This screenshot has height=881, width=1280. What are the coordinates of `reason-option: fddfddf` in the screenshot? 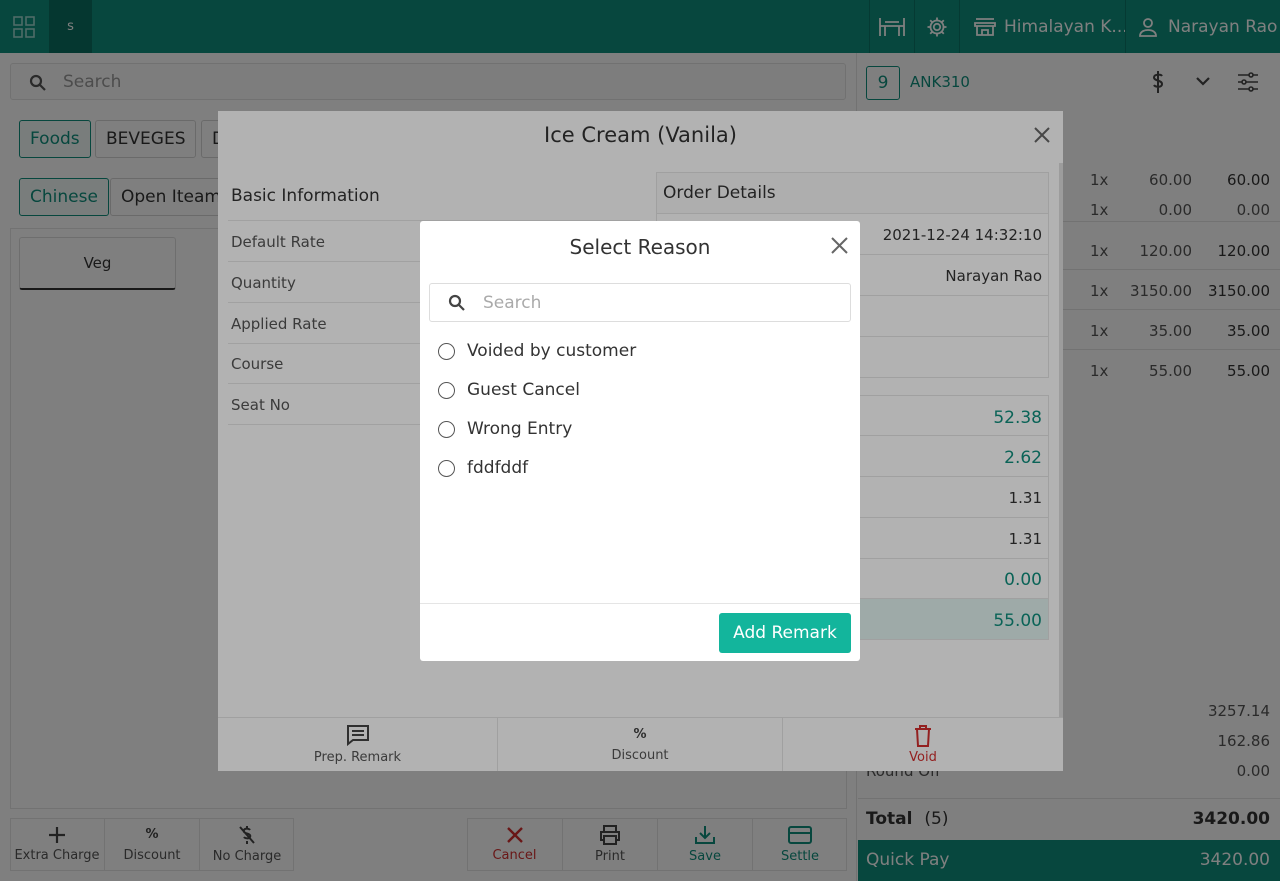 It's located at (483, 468).